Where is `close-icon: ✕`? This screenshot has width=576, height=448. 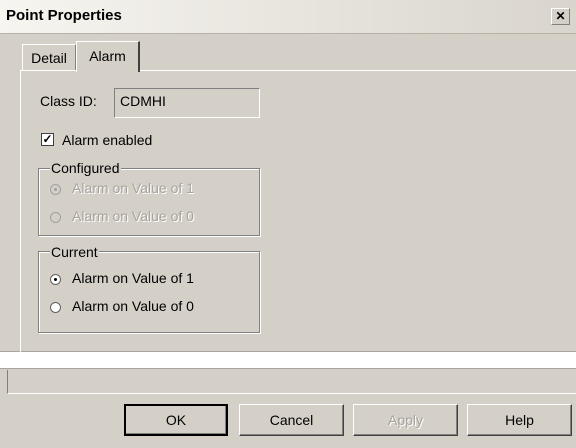 close-icon: ✕ is located at coordinates (560, 16).